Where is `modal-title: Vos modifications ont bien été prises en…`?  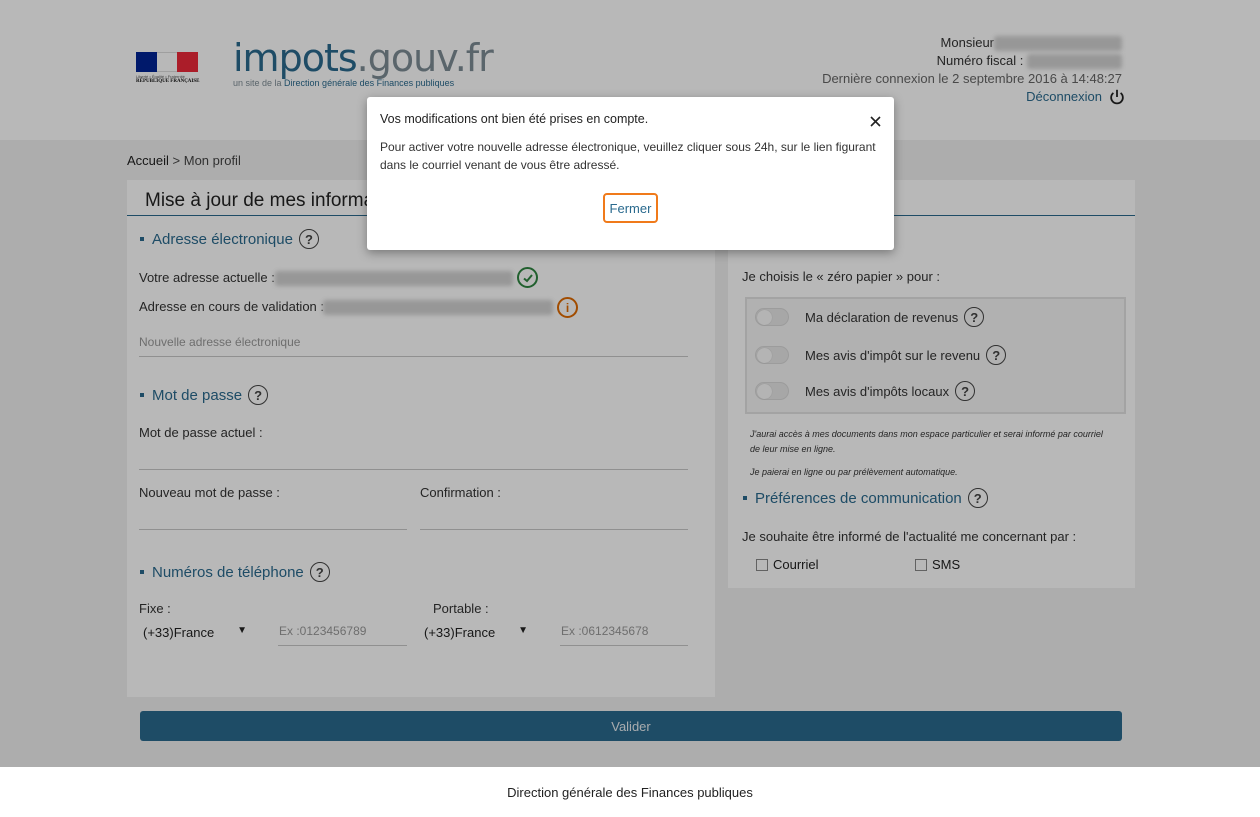
modal-title: Vos modifications ont bien été prises en… is located at coordinates (514, 119).